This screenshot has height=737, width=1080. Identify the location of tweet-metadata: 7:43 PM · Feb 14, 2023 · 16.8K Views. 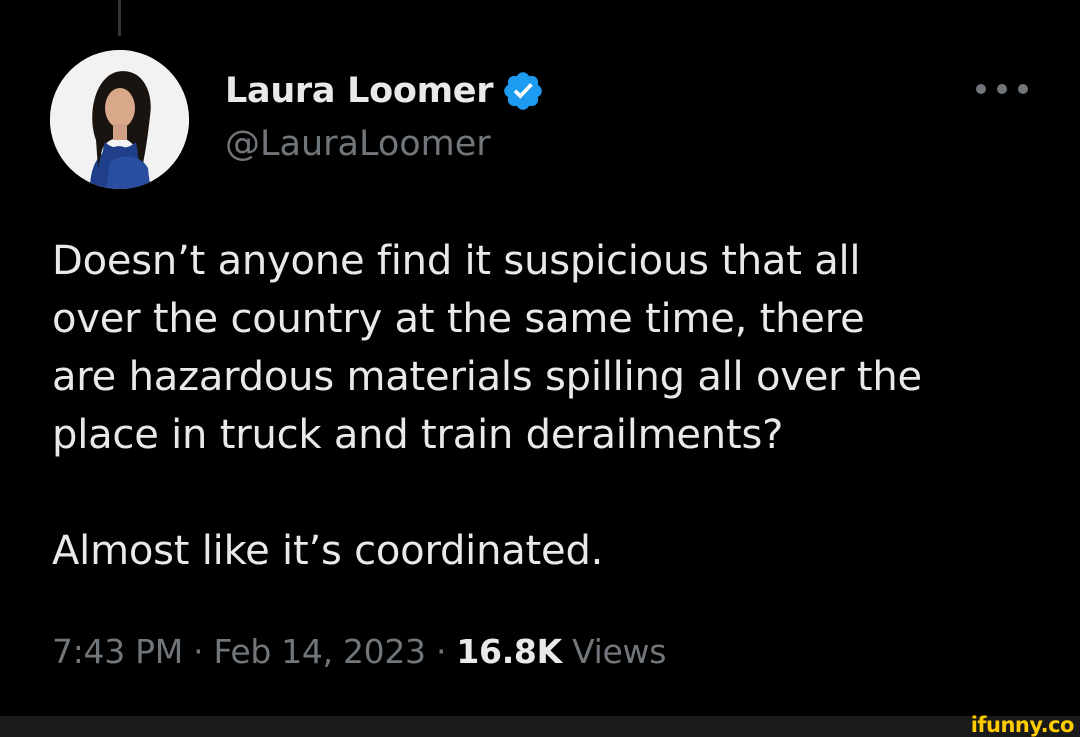
(359, 651).